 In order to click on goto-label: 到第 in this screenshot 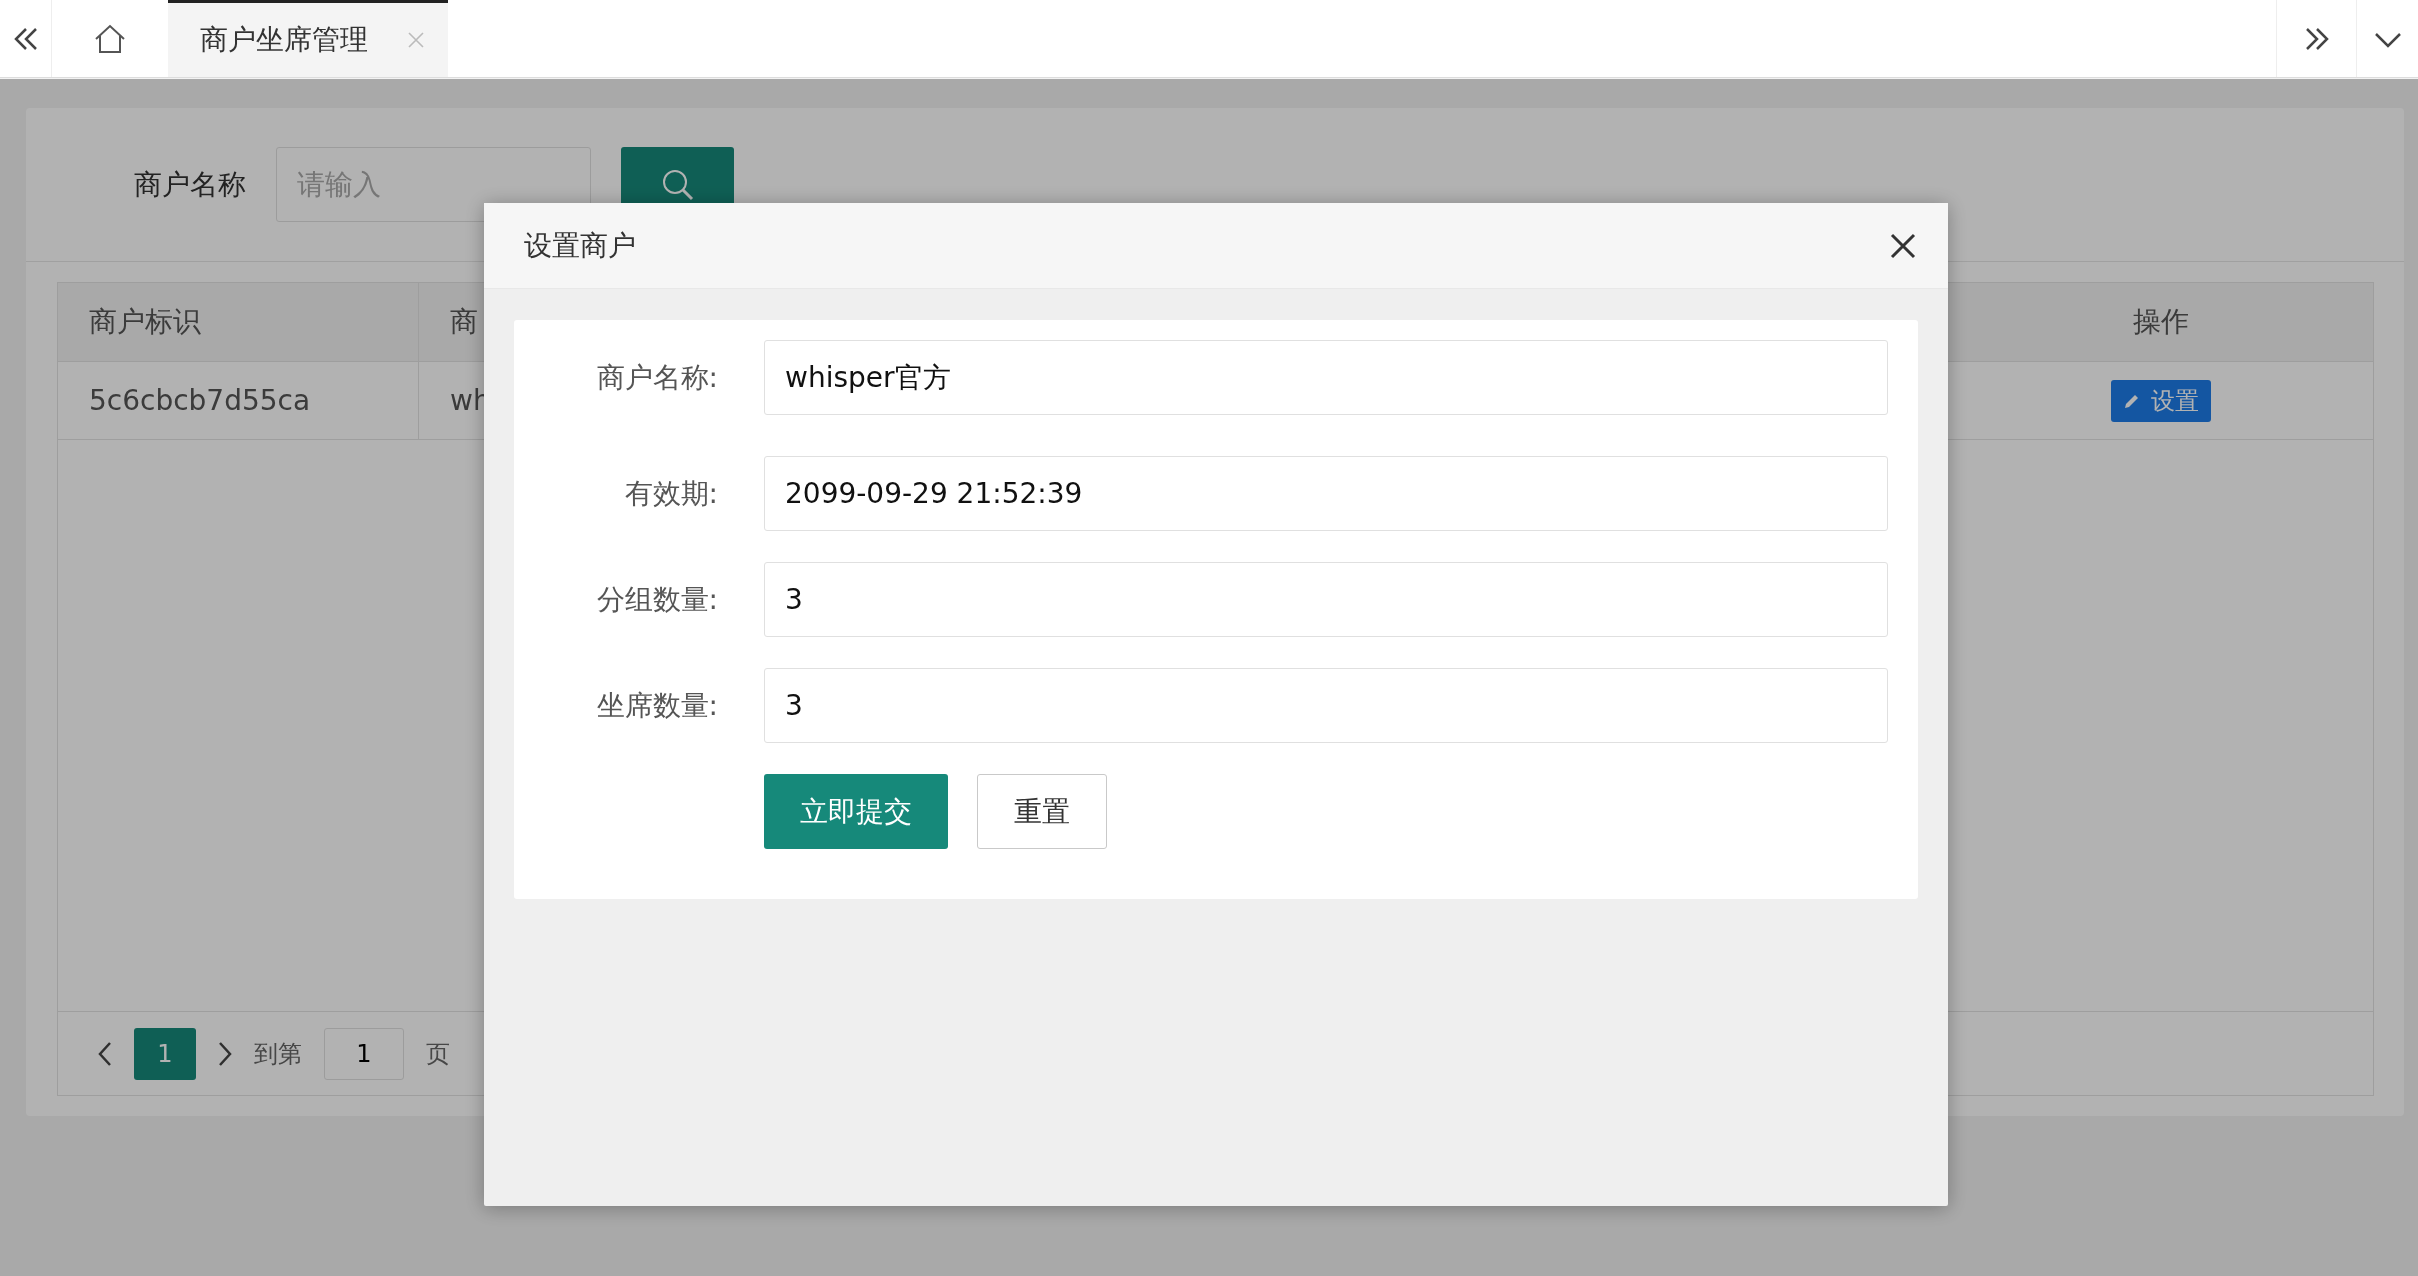, I will do `click(278, 1054)`.